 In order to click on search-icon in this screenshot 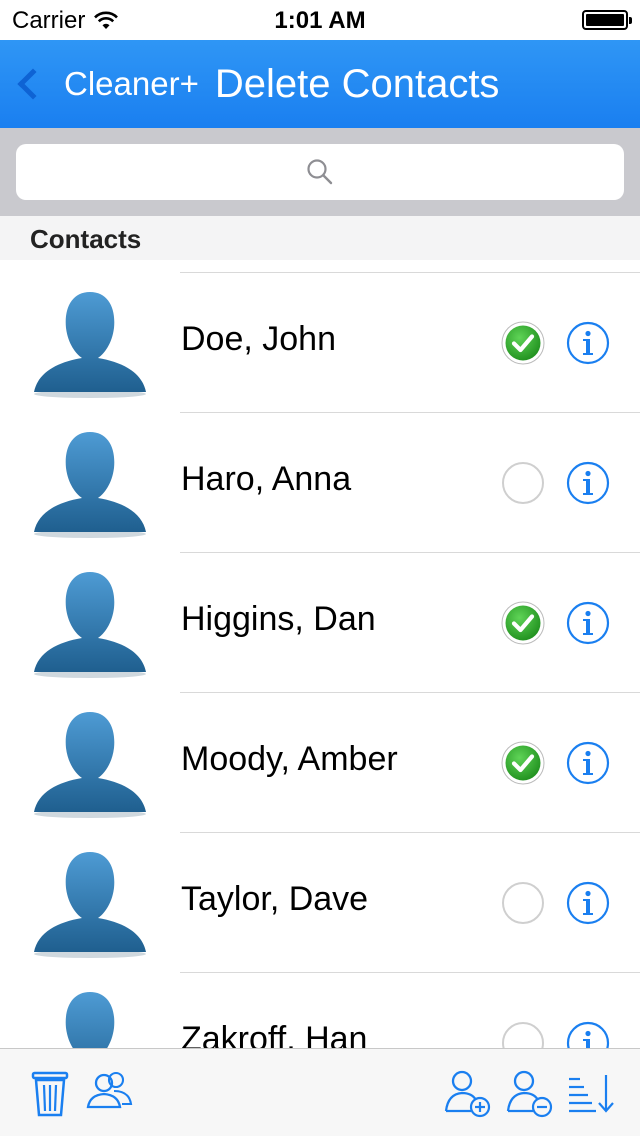, I will do `click(320, 172)`.